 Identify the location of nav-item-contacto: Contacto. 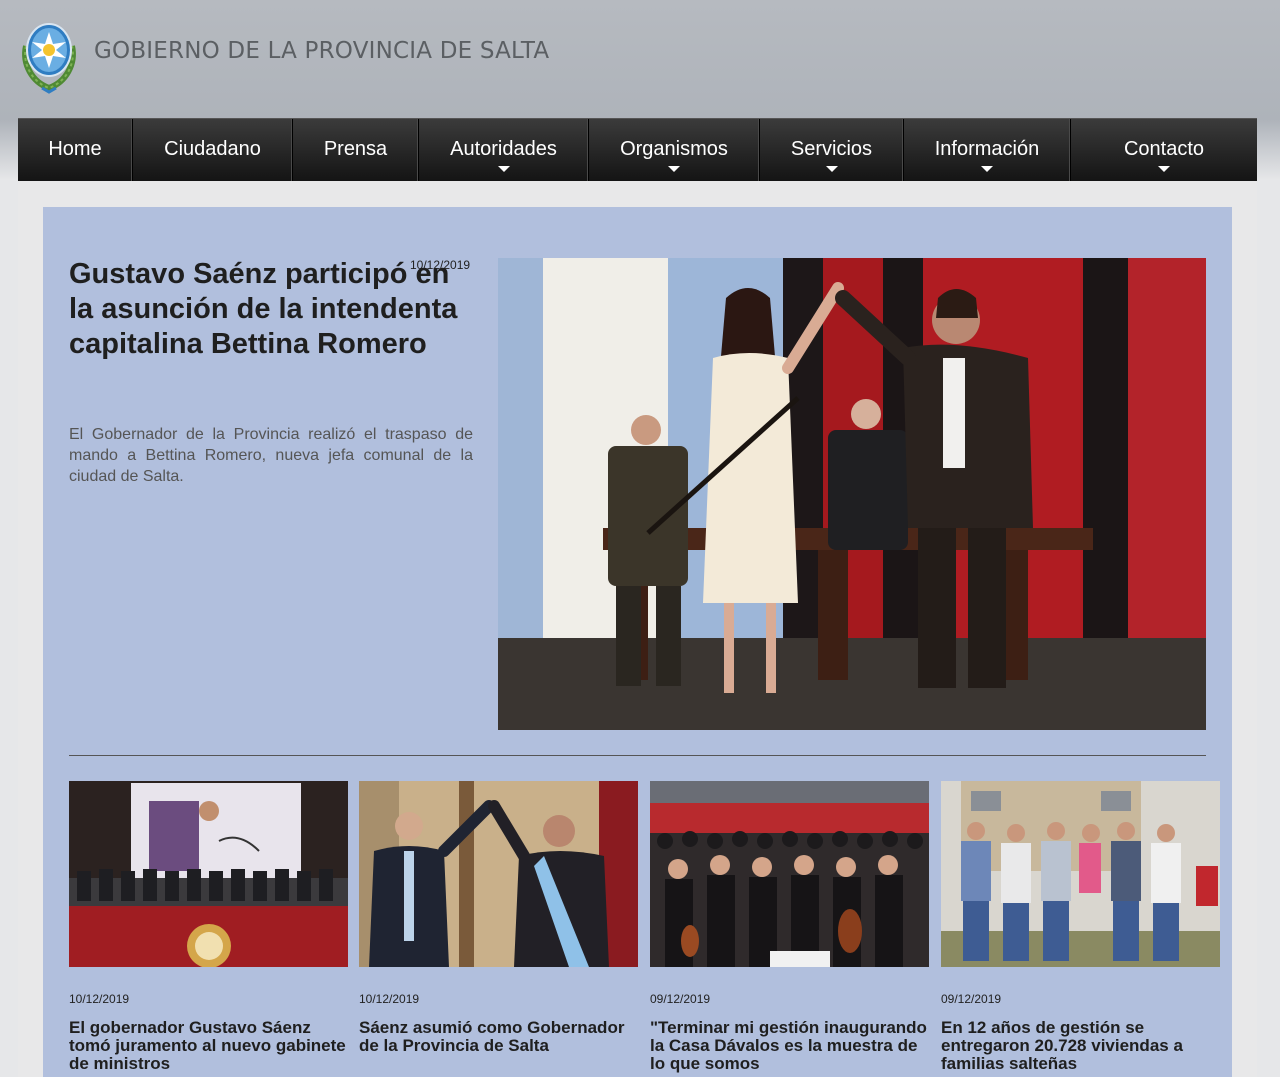
(1164, 150).